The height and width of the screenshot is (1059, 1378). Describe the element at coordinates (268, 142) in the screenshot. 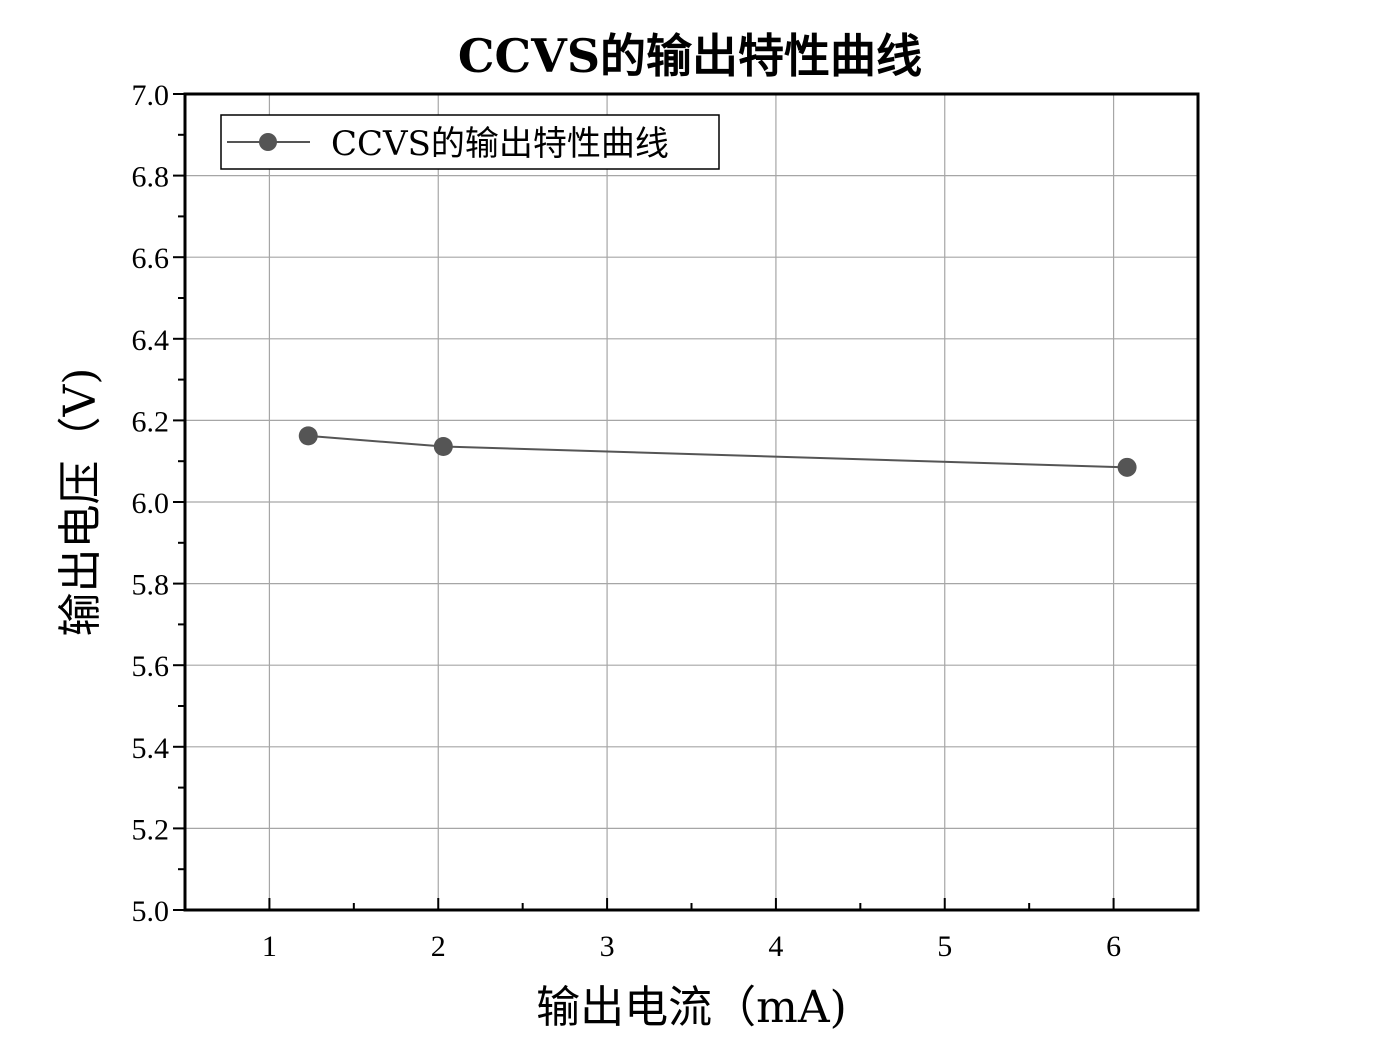

I see `legend-marker-sample` at that location.